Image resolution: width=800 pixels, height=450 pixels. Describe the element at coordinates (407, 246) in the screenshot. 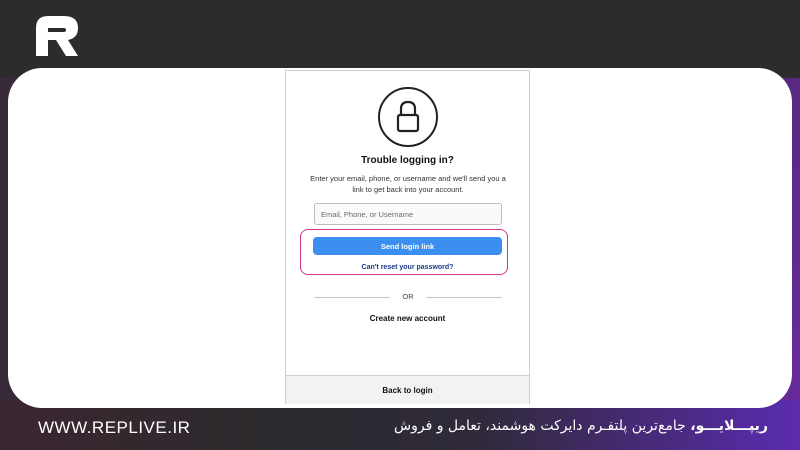

I see `send-login-link-button: Send login link` at that location.